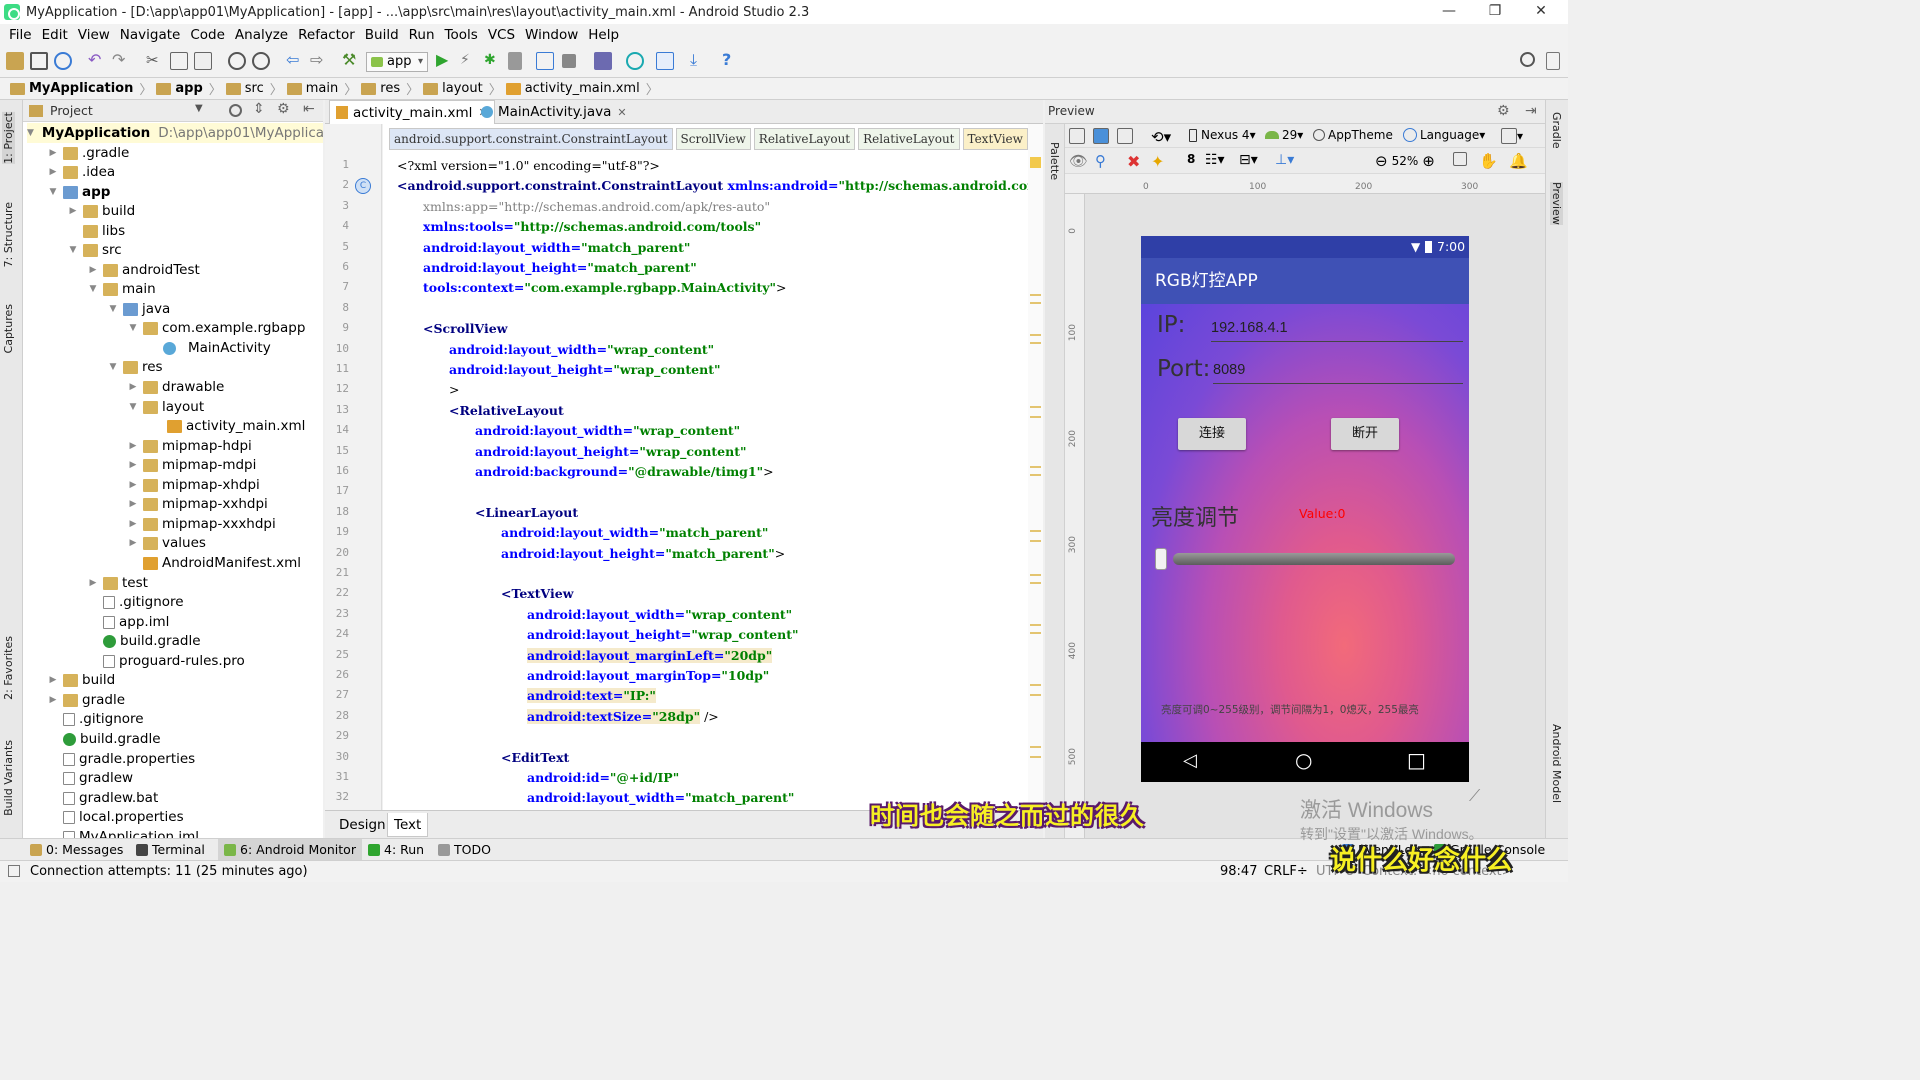 The image size is (1920, 1080). Describe the element at coordinates (1161, 137) in the screenshot. I see `orientation-icon: ⟲▾` at that location.